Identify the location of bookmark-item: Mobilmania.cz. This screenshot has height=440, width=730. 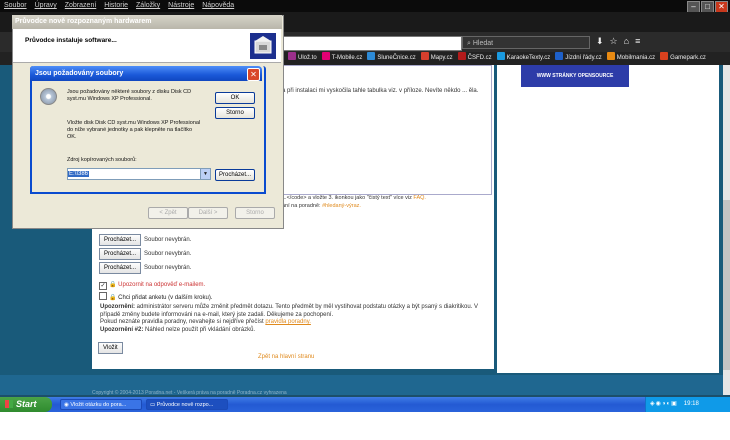
(631, 58).